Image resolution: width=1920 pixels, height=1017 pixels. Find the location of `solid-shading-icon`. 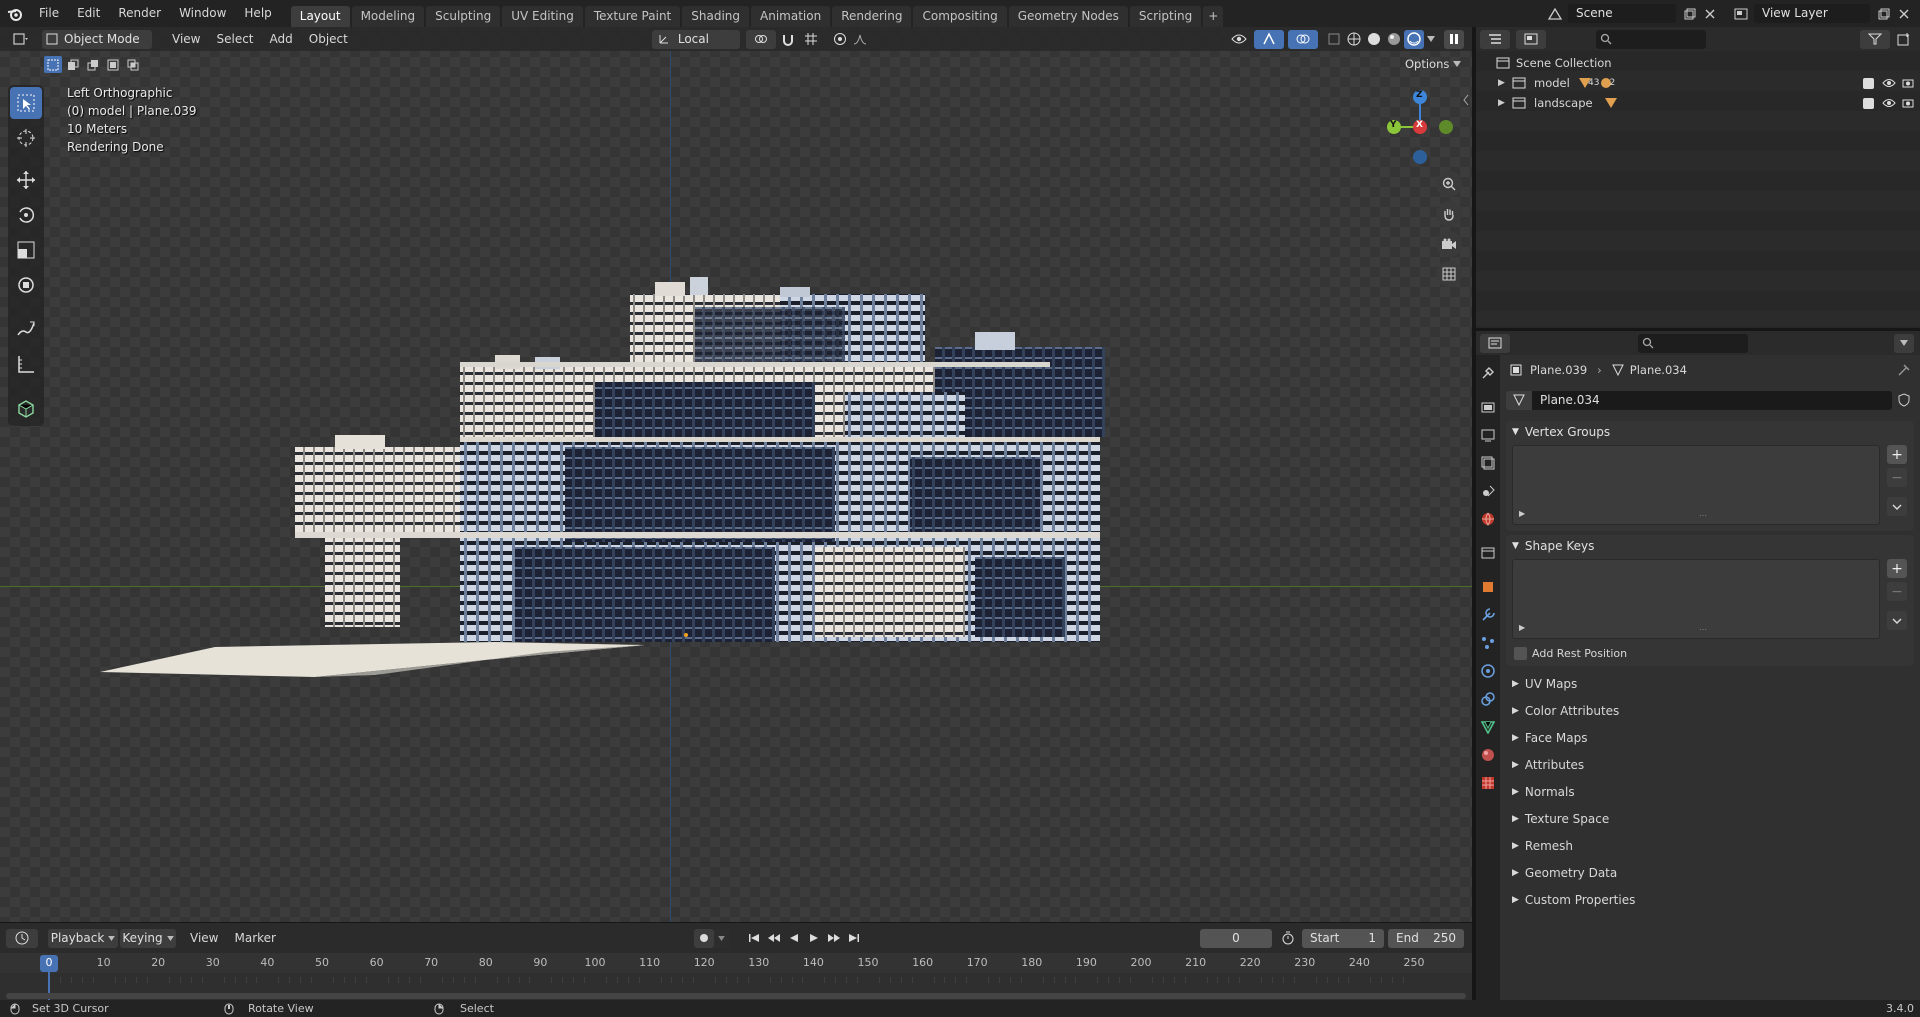

solid-shading-icon is located at coordinates (1374, 39).